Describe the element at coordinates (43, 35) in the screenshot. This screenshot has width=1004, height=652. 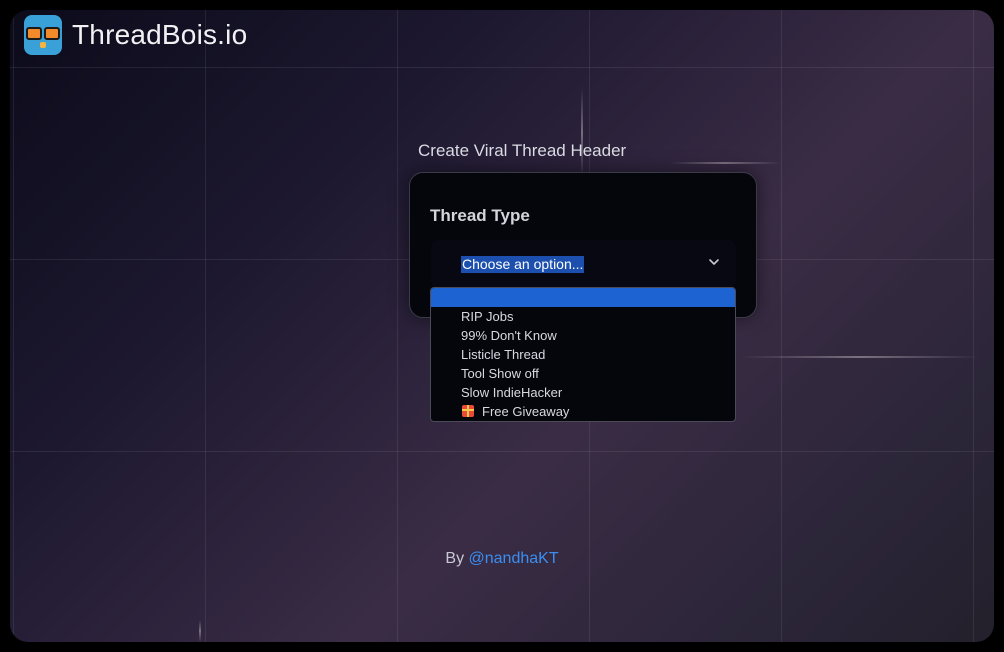
I see `owl-logo-icon` at that location.